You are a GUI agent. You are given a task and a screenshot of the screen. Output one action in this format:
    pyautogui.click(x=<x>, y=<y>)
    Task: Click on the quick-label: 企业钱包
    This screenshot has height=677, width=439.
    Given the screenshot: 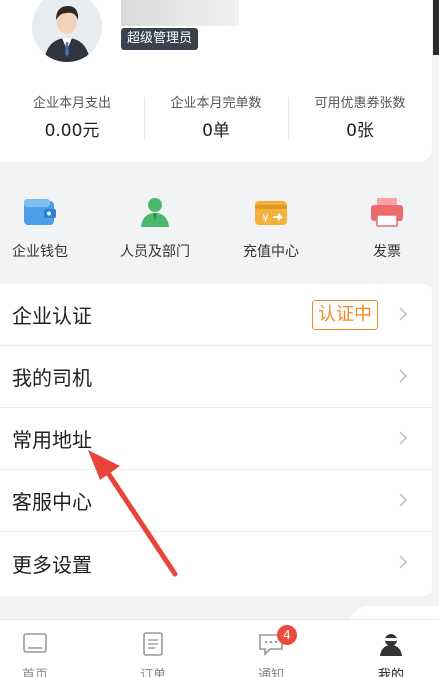 What is the action you would take?
    pyautogui.click(x=40, y=252)
    